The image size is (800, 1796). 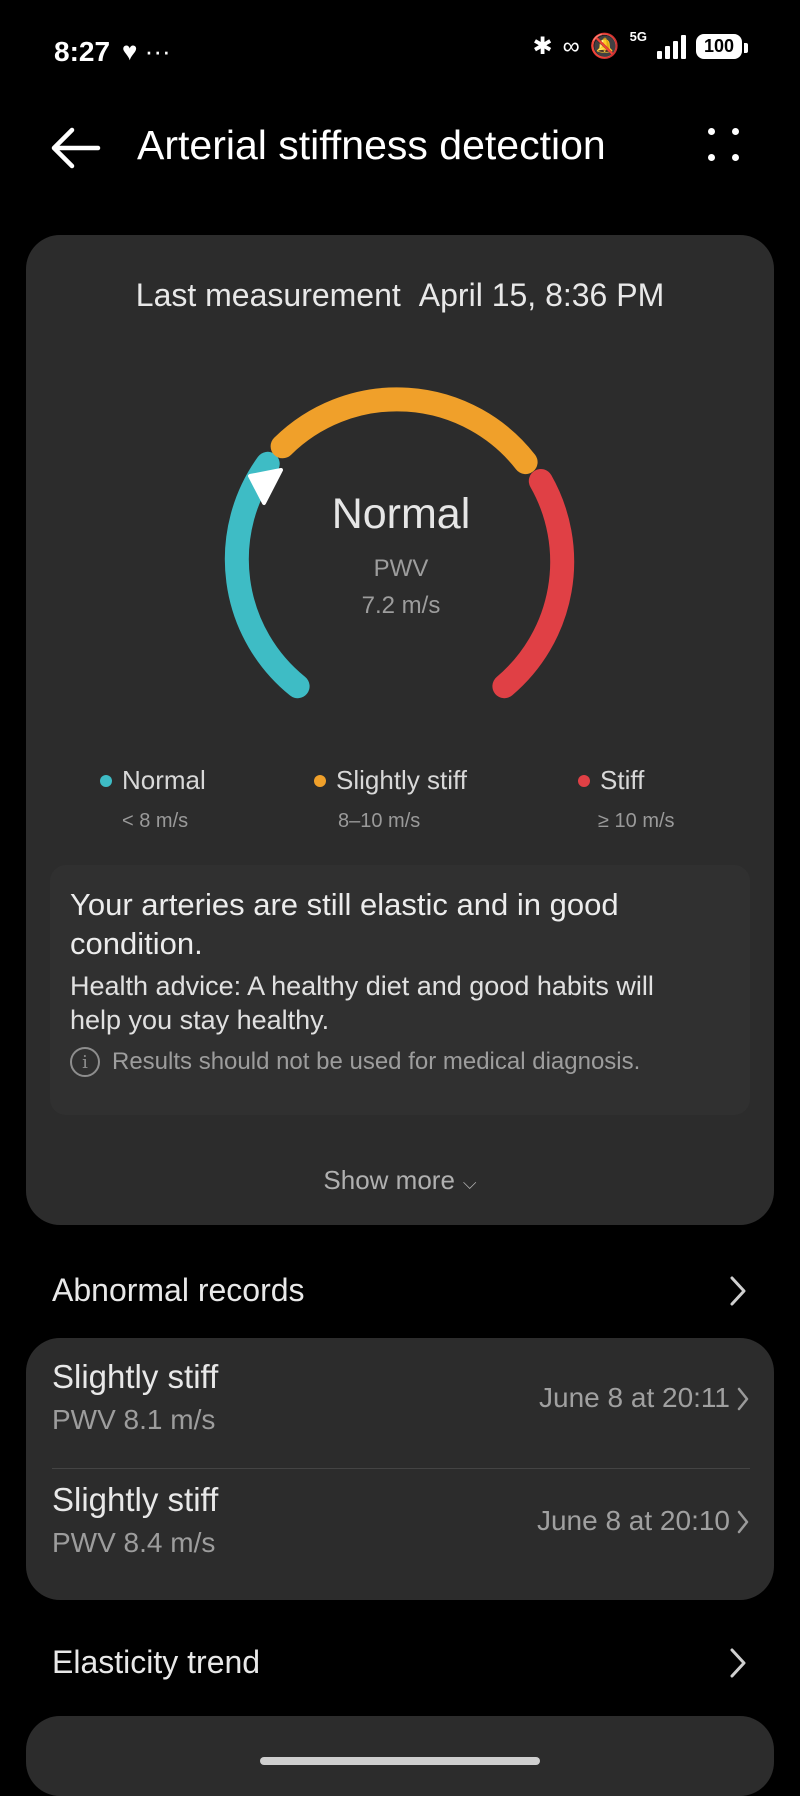 I want to click on page-title: Arterial stiffness detection, so click(x=371, y=145).